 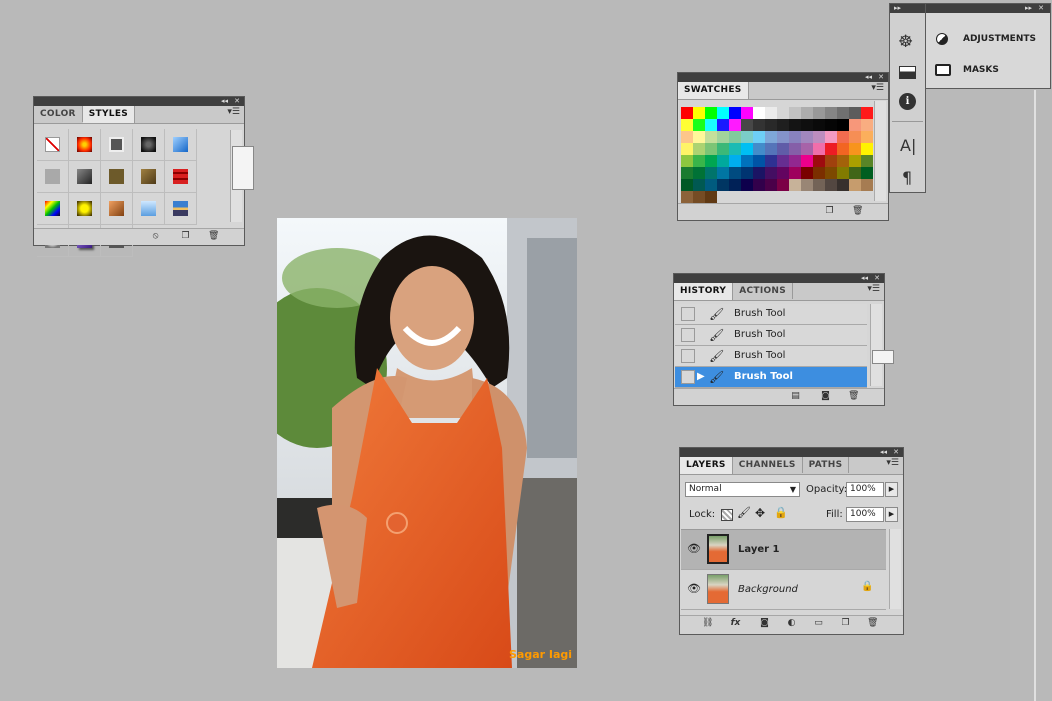 I want to click on info-icon: i, so click(x=907, y=101).